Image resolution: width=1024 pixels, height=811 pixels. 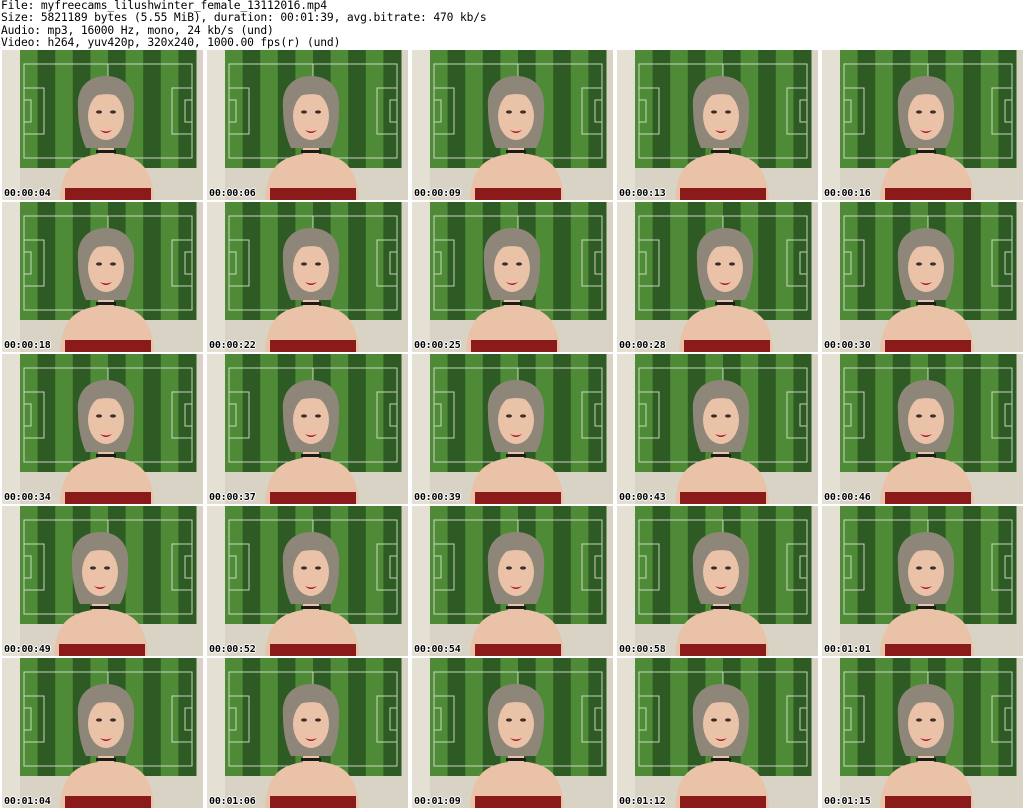 I want to click on video-frame-thumbnail: 00:00:34, so click(x=102, y=429).